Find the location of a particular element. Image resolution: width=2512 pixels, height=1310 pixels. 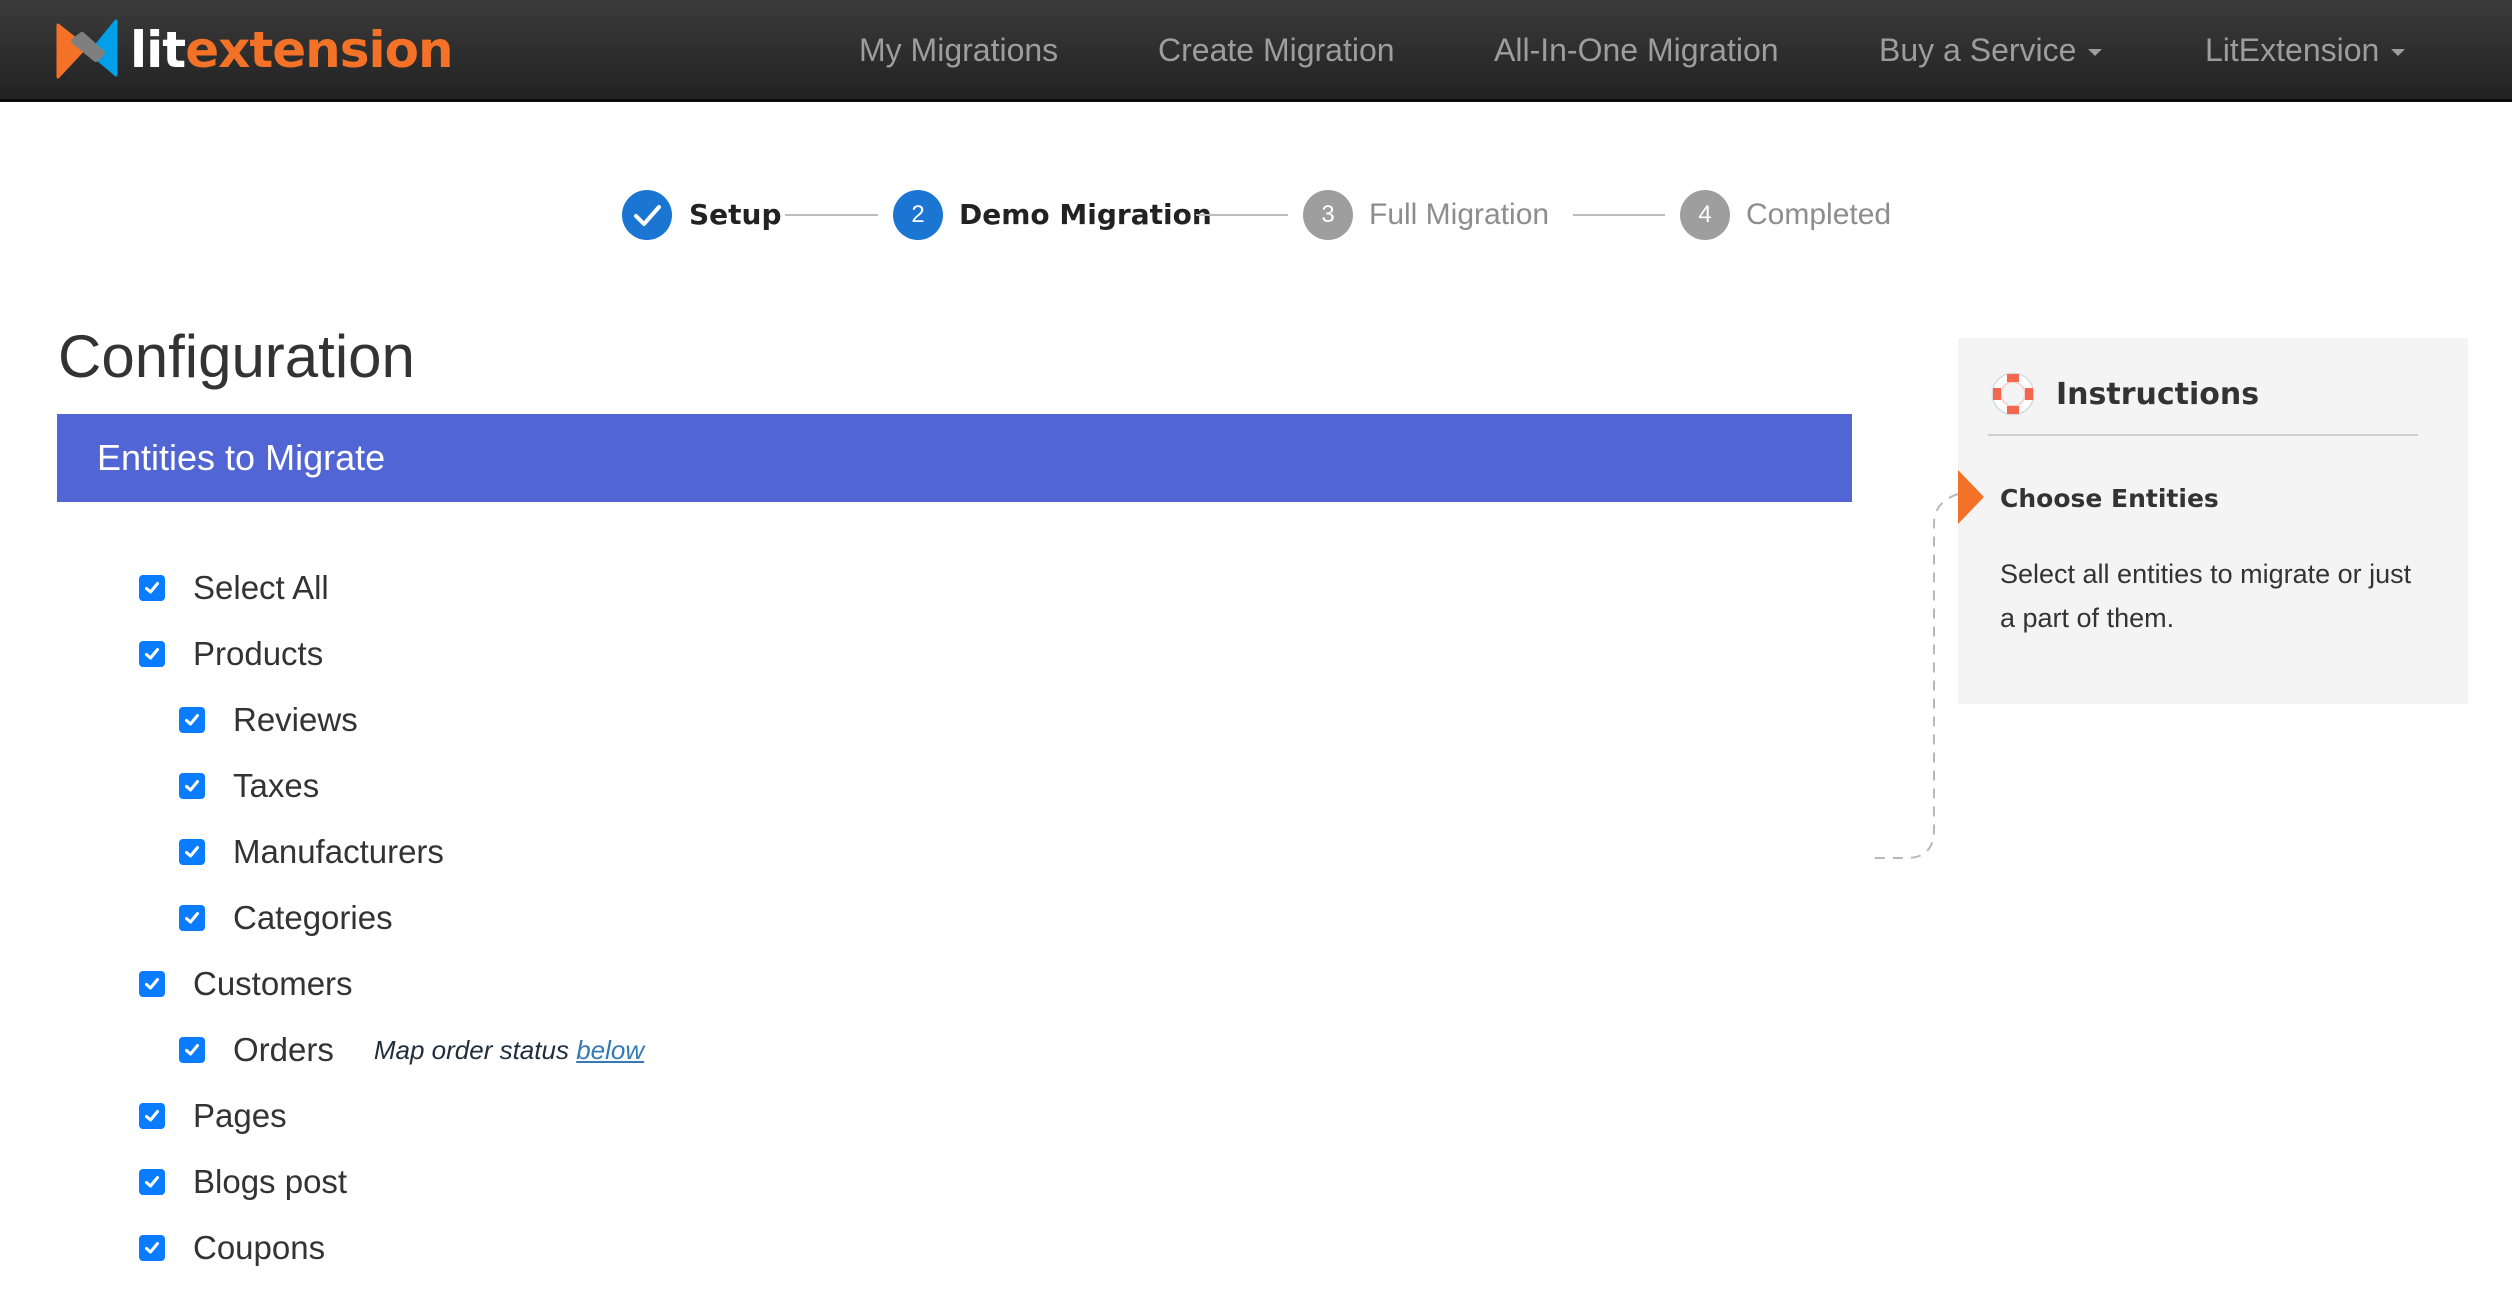

entity-row-reviews: Reviews is located at coordinates (268, 720).